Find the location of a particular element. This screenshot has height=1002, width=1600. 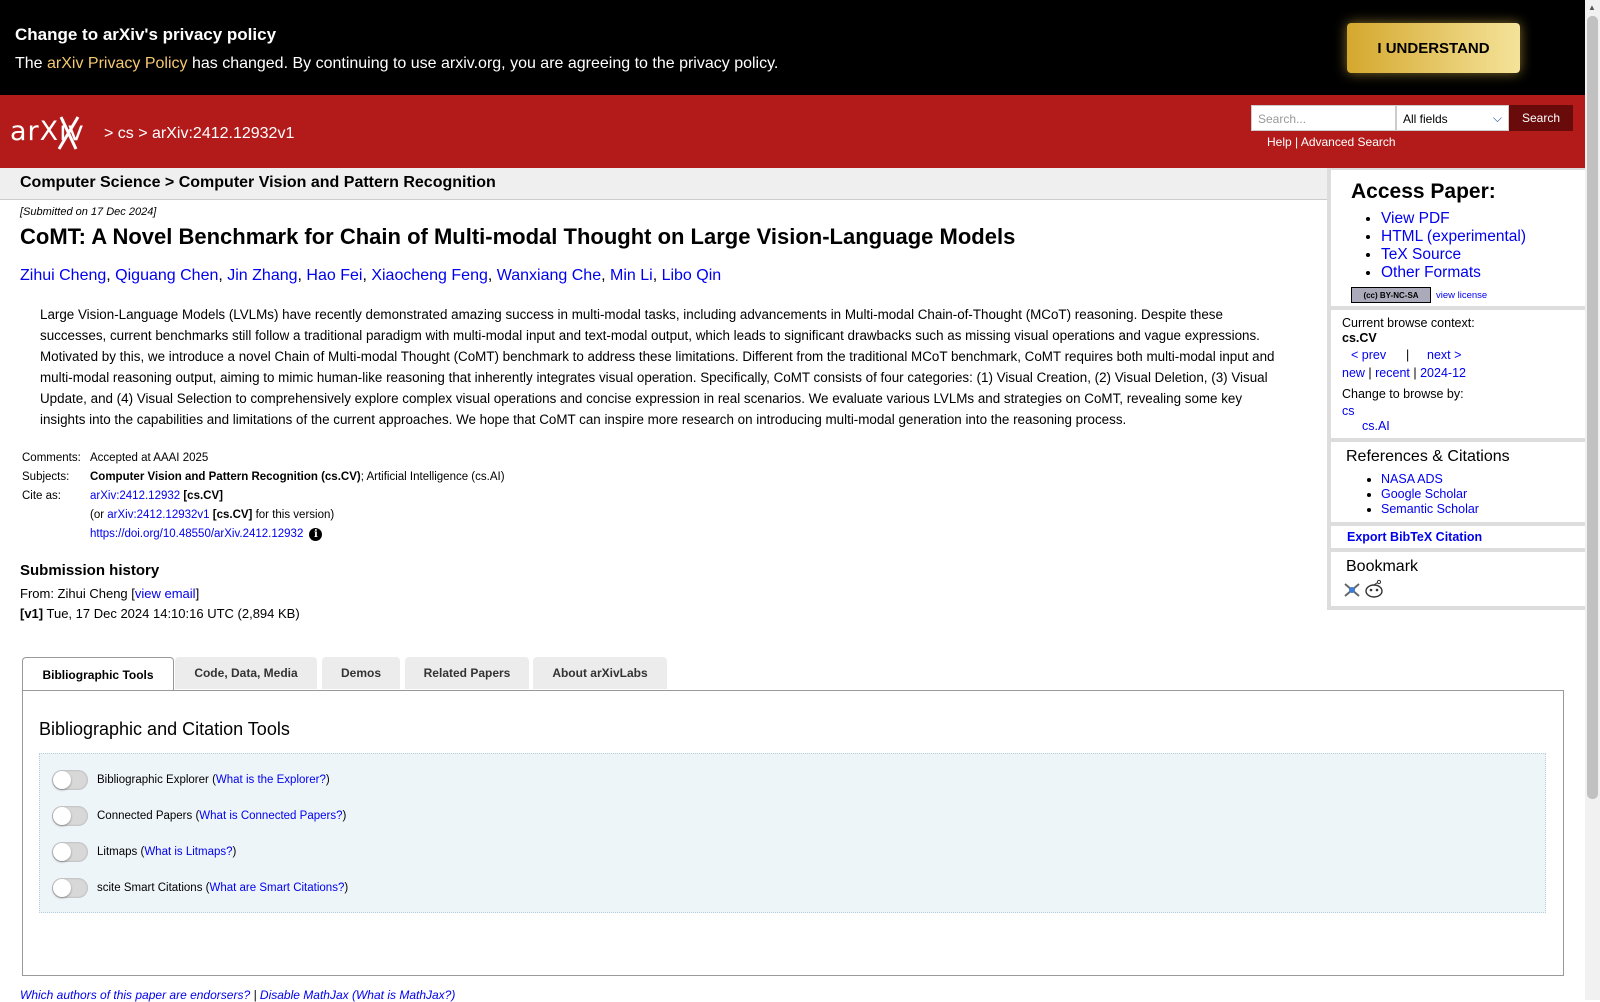

cite-v1-link: arXiv:2412.12932v1 is located at coordinates (158, 515).